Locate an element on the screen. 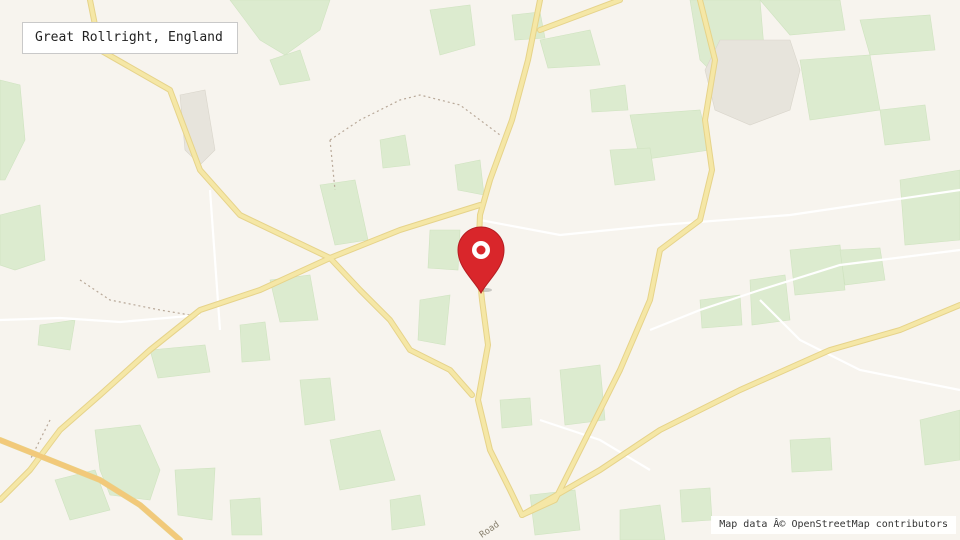 The width and height of the screenshot is (960, 540). map-attribution: Map data Â© OpenStreetMap contributors is located at coordinates (833, 525).